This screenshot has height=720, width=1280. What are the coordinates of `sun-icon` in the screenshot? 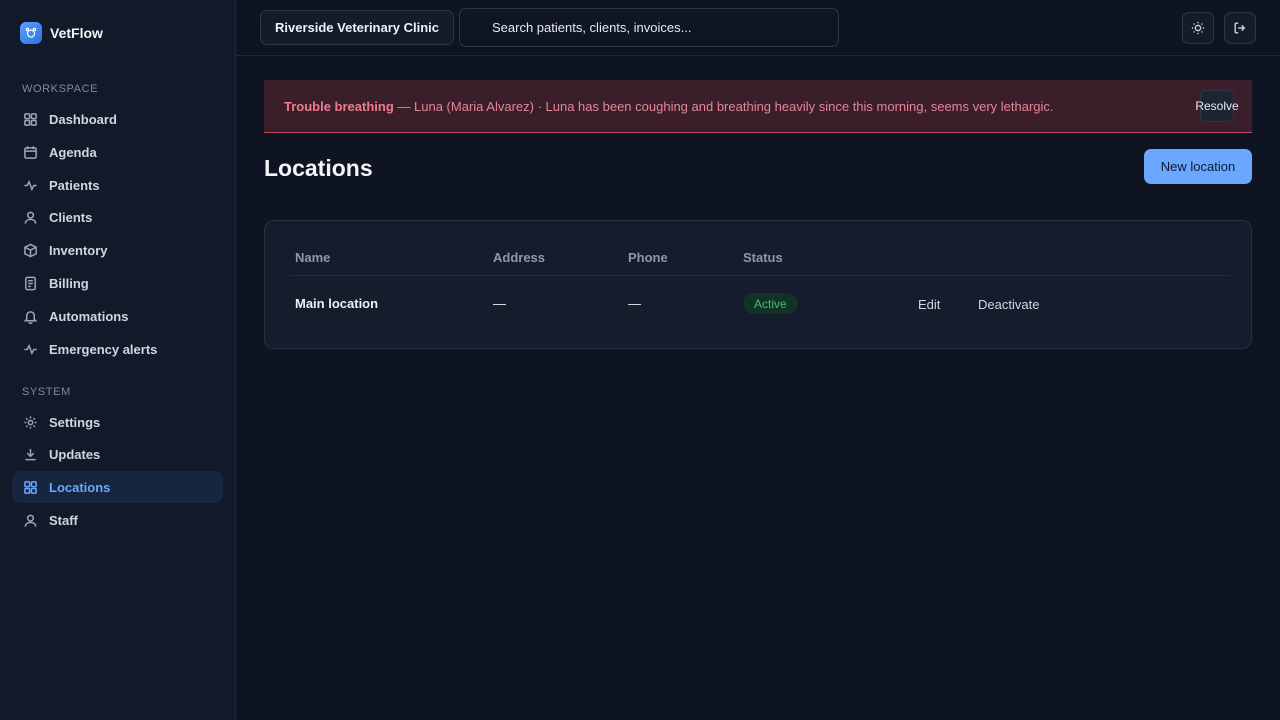 It's located at (1198, 28).